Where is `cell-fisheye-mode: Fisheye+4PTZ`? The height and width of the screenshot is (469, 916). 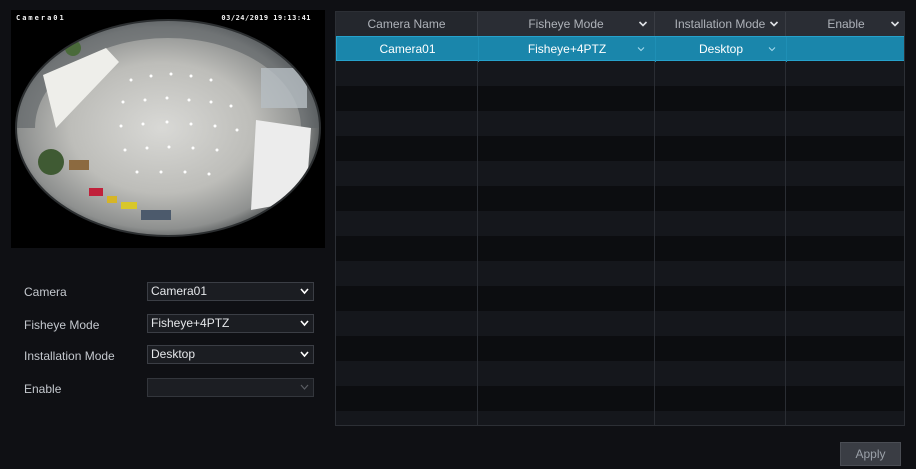
cell-fisheye-mode: Fisheye+4PTZ is located at coordinates (567, 49).